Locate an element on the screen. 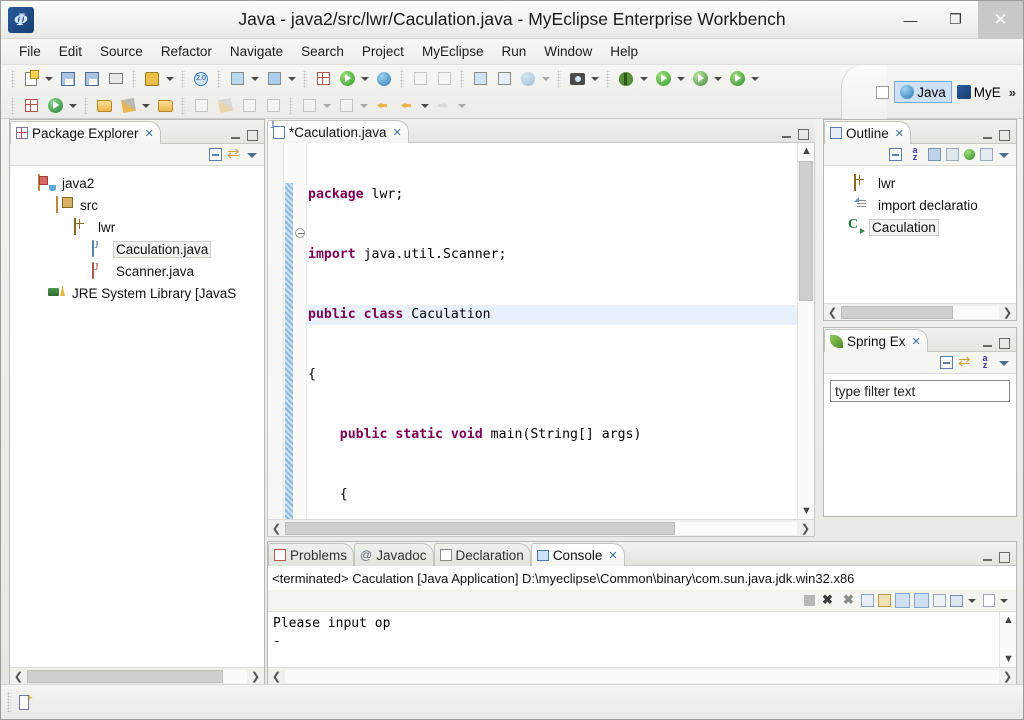 Image resolution: width=1024 pixels, height=720 pixels. last-edit-location-icon is located at coordinates (383, 106).